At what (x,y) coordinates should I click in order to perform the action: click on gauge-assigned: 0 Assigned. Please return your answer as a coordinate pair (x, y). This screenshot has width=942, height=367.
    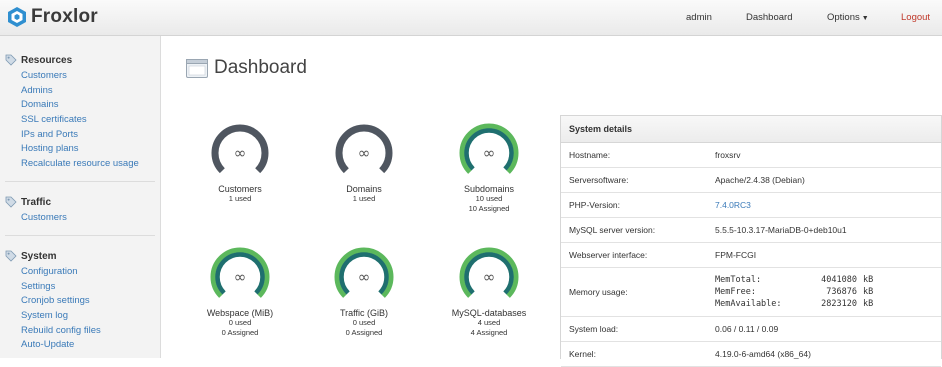
    Looking at the image, I should click on (240, 332).